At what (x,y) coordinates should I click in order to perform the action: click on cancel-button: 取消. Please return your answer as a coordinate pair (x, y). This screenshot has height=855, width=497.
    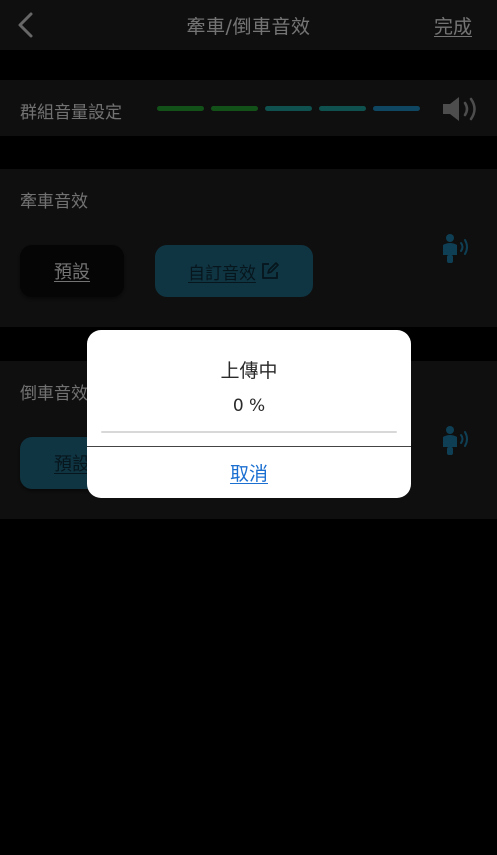
    Looking at the image, I should click on (249, 472).